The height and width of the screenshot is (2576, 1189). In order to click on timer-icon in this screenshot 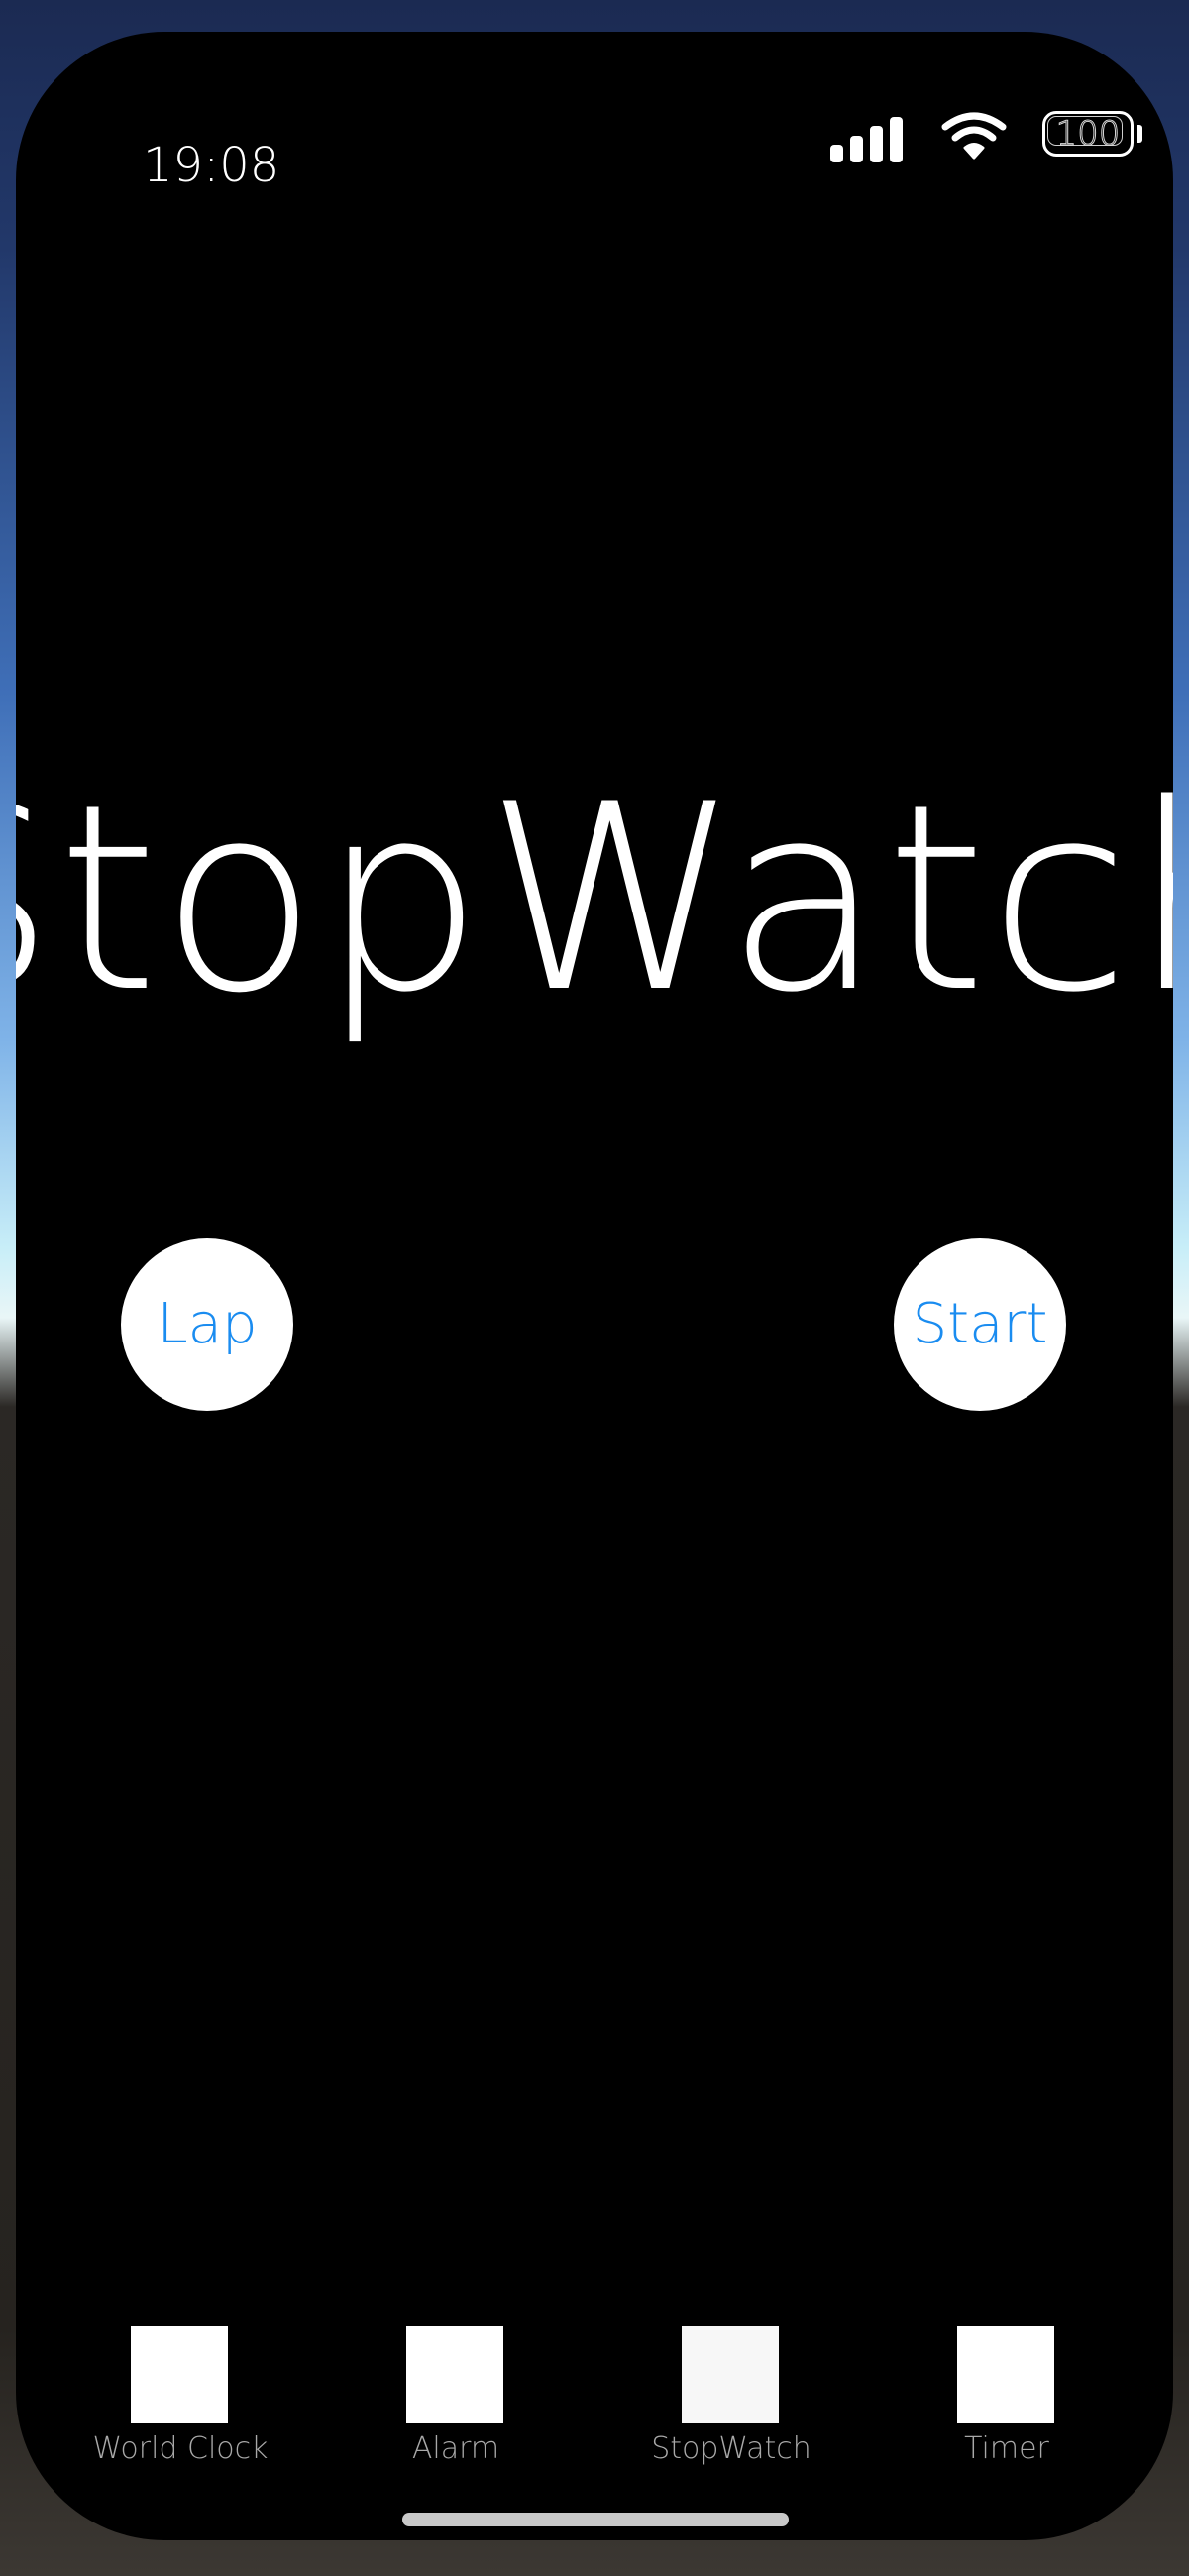, I will do `click(1006, 2374)`.